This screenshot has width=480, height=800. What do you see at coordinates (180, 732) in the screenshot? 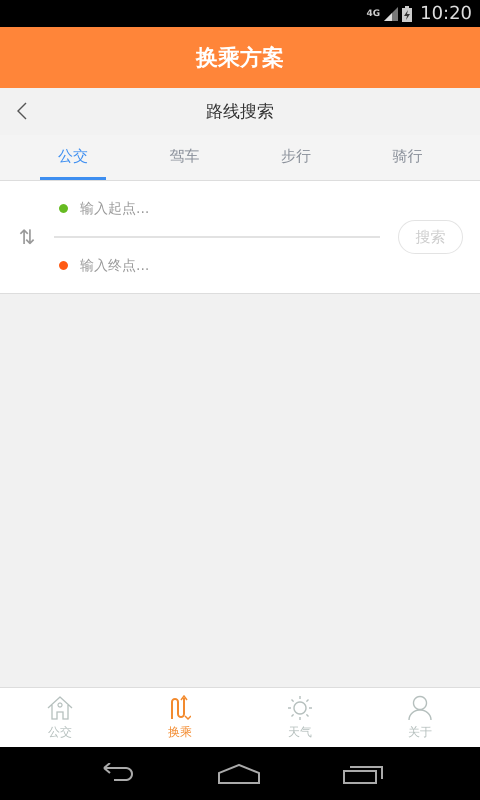
I see `nav-label: 换乘` at bounding box center [180, 732].